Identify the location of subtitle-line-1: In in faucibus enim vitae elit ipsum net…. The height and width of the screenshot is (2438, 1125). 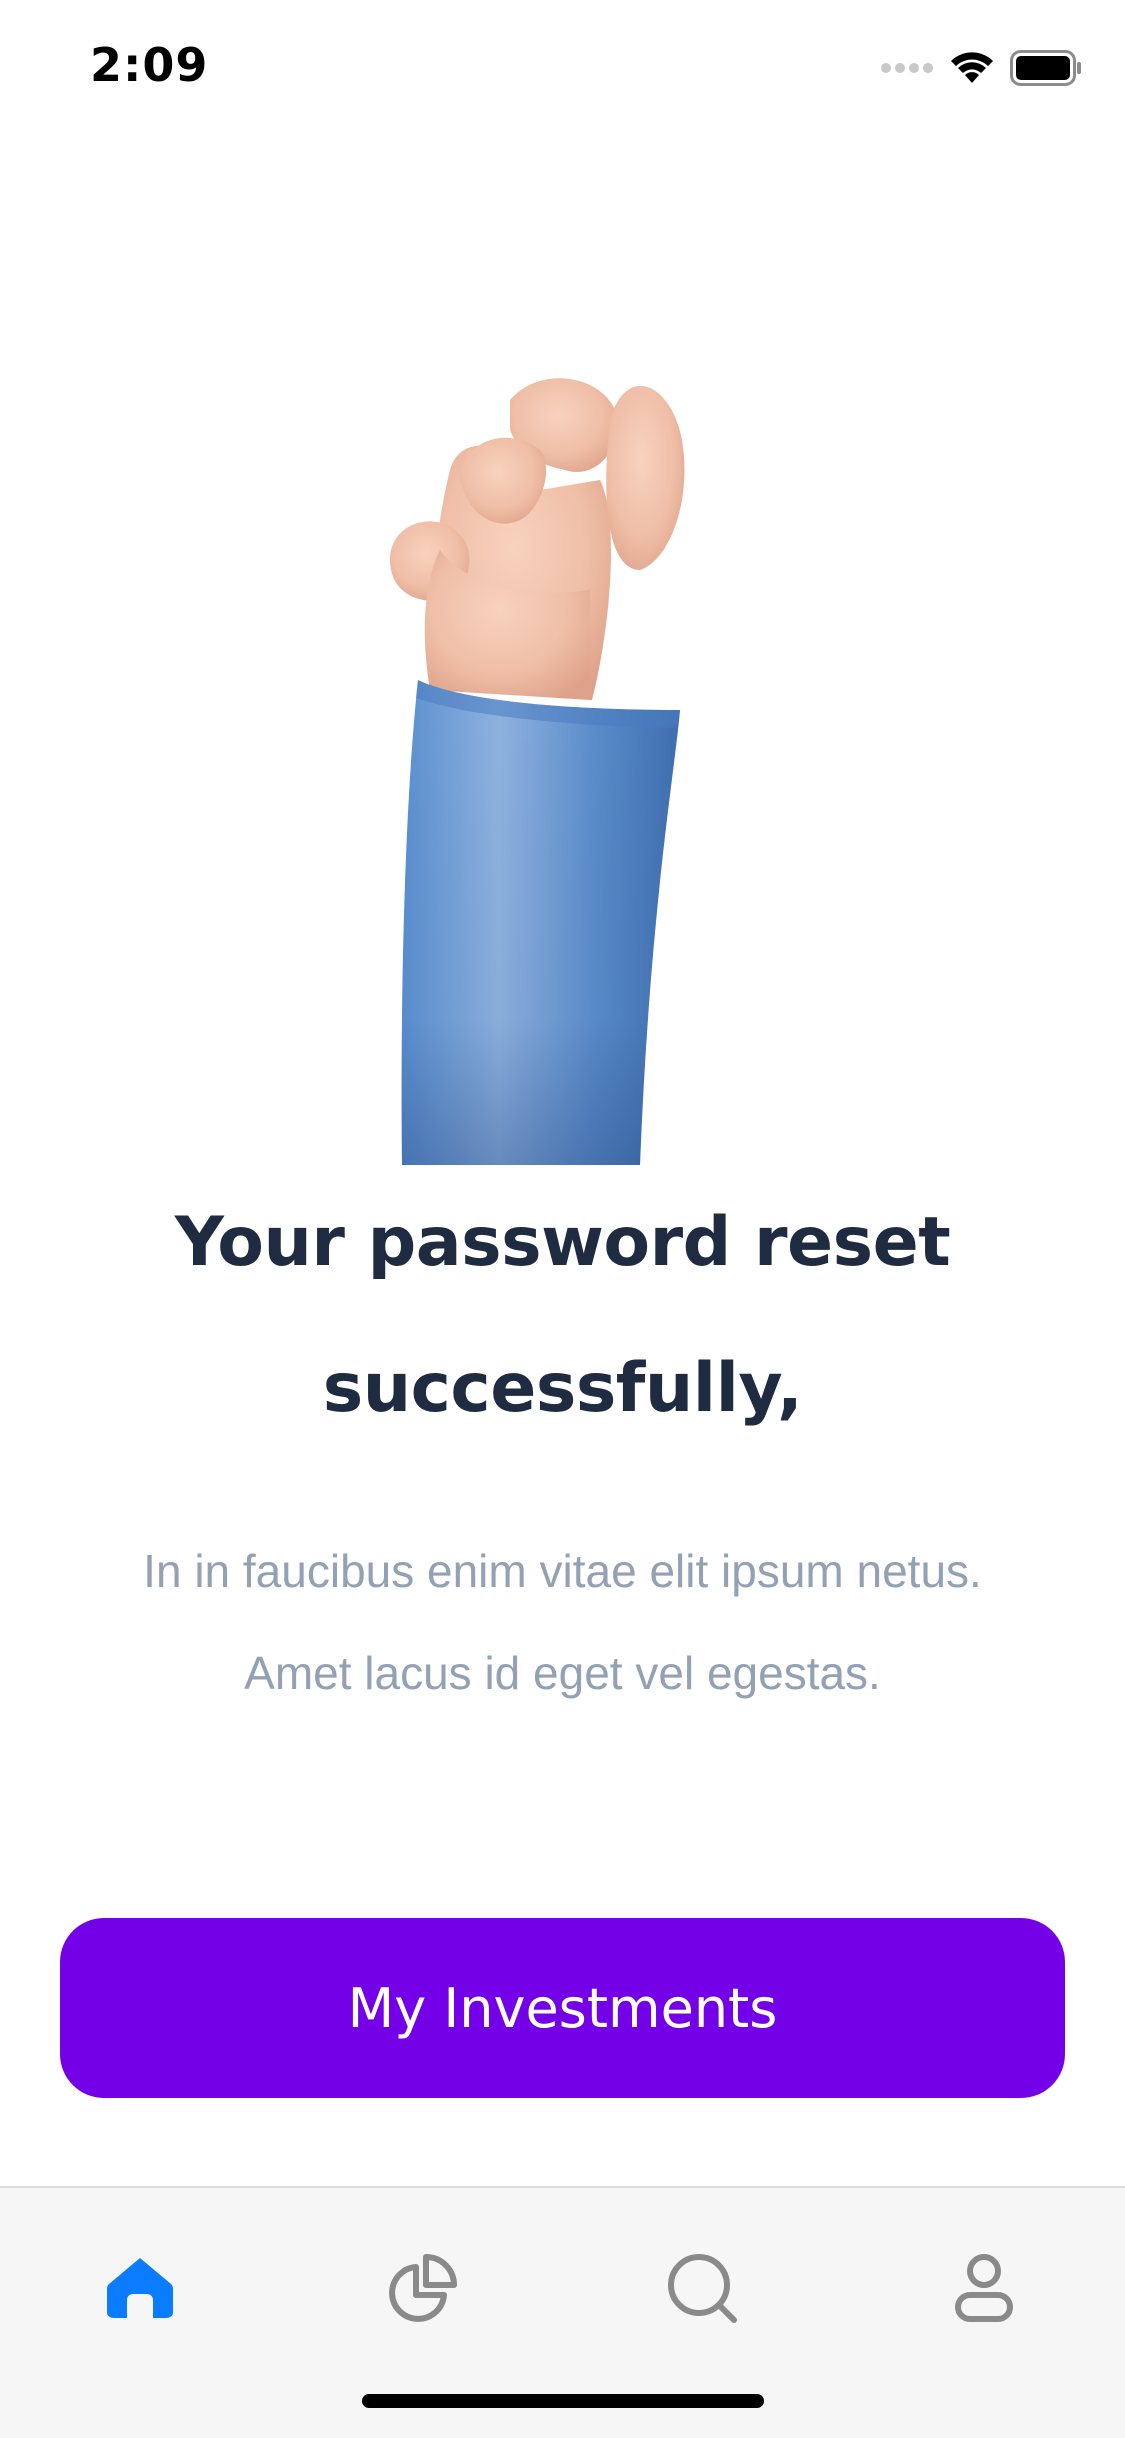
(562, 1571).